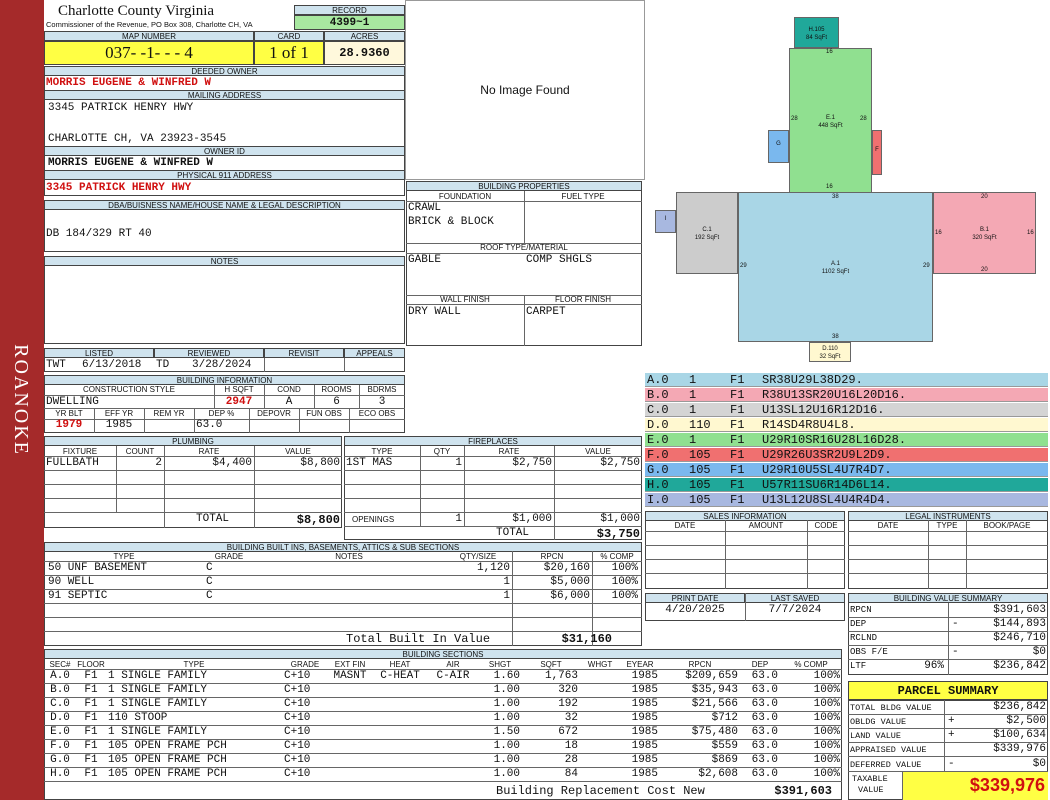  What do you see at coordinates (60, 732) in the screenshot?
I see `section-cell: E.0` at bounding box center [60, 732].